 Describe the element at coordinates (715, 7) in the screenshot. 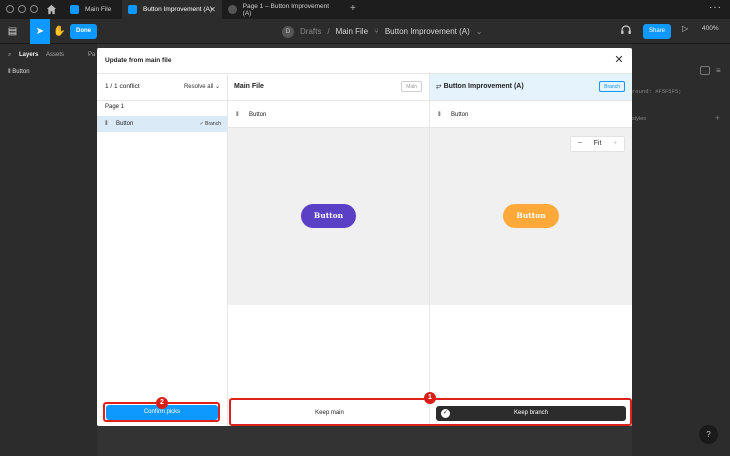

I see `more-icon: ···` at that location.